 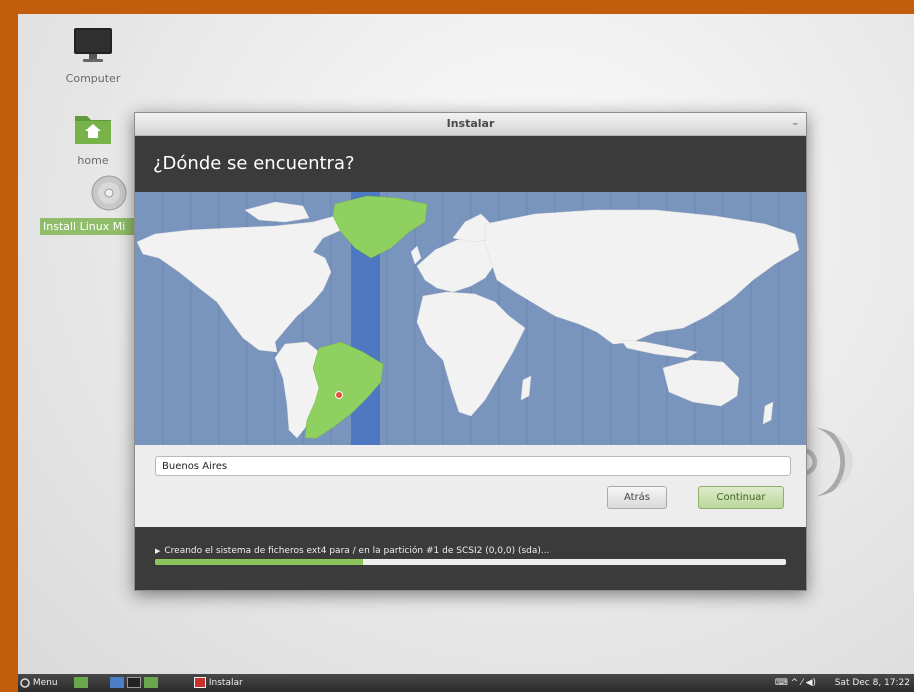 I want to click on taskbar-window-instalar: Instalar, so click(x=217, y=683).